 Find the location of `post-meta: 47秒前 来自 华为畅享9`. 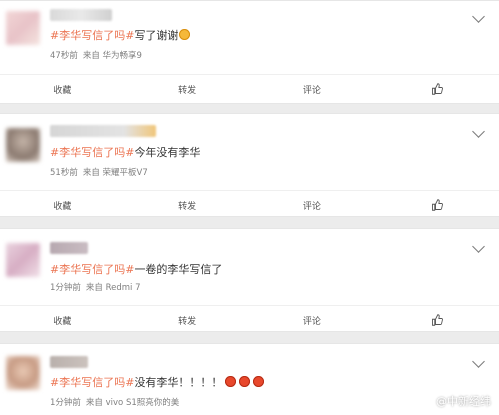

post-meta: 47秒前 来自 华为畅享9 is located at coordinates (96, 55).